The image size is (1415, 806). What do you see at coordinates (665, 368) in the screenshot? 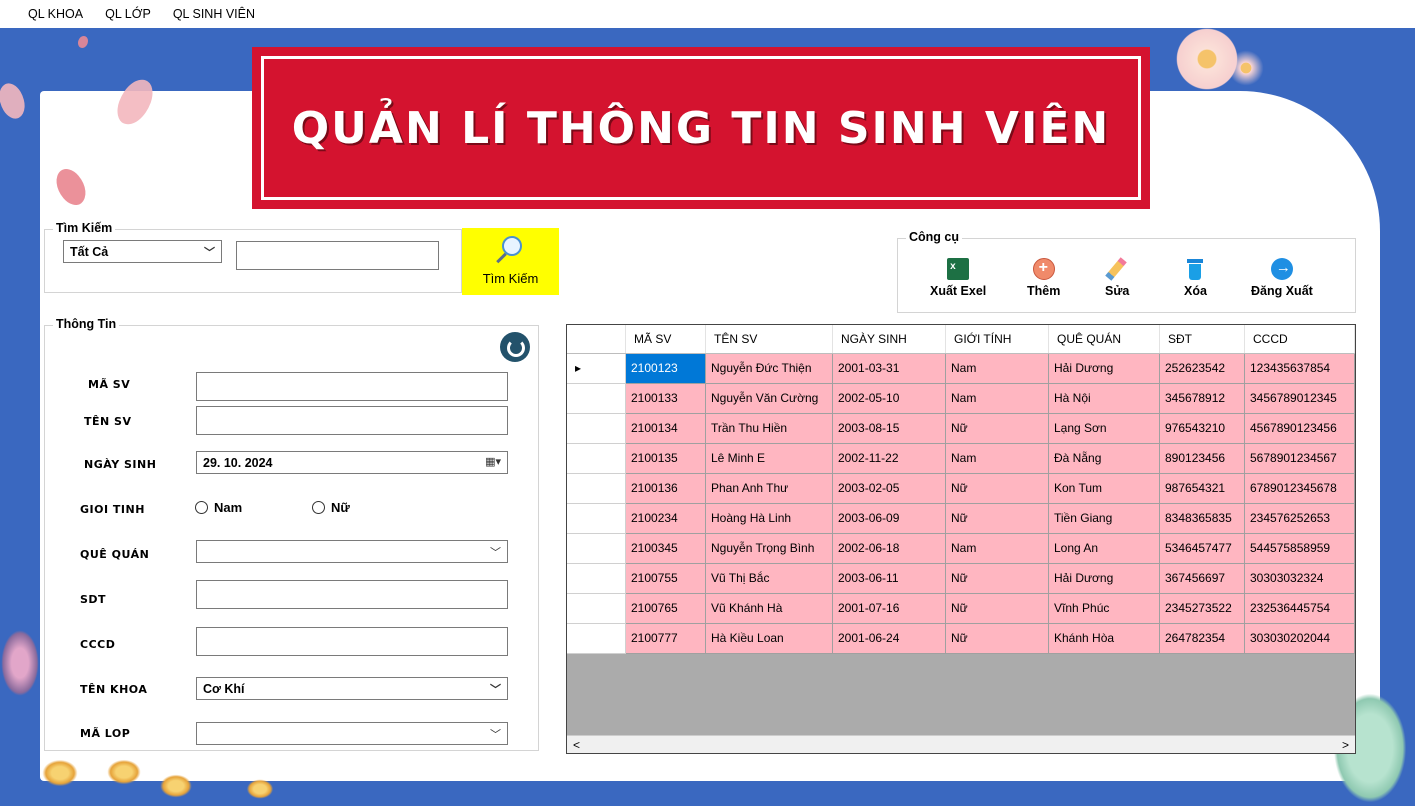
I see `table-cell: 2100123` at bounding box center [665, 368].